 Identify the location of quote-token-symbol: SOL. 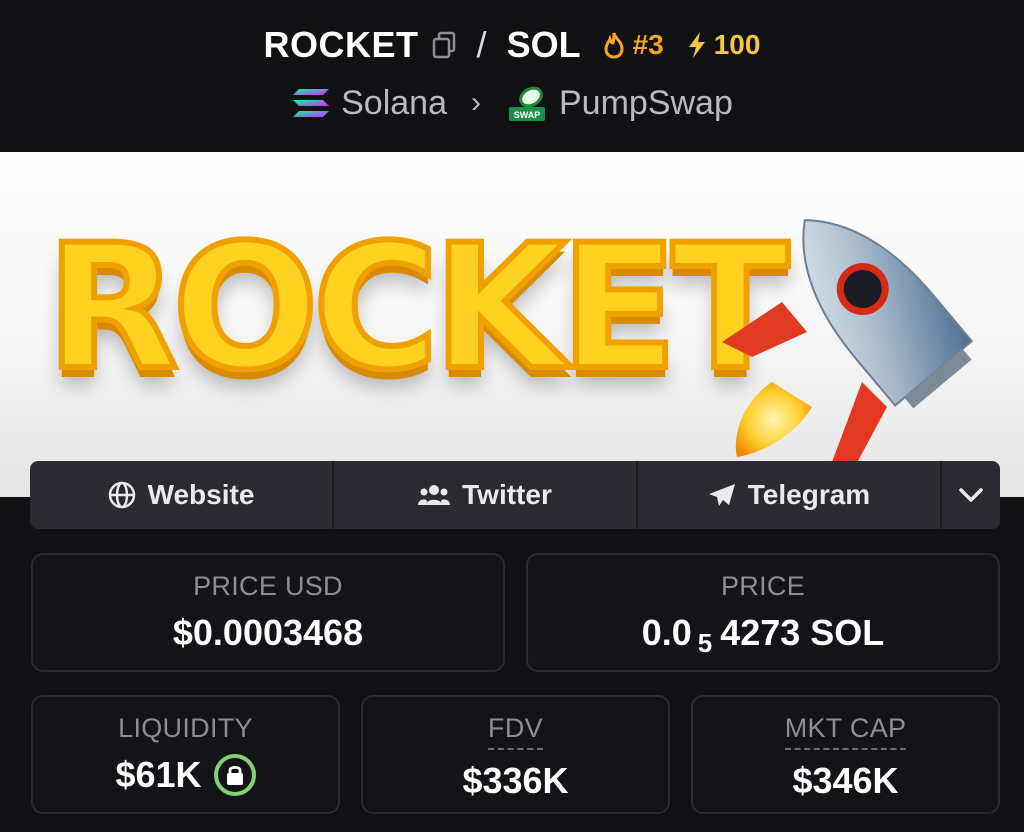
(543, 44).